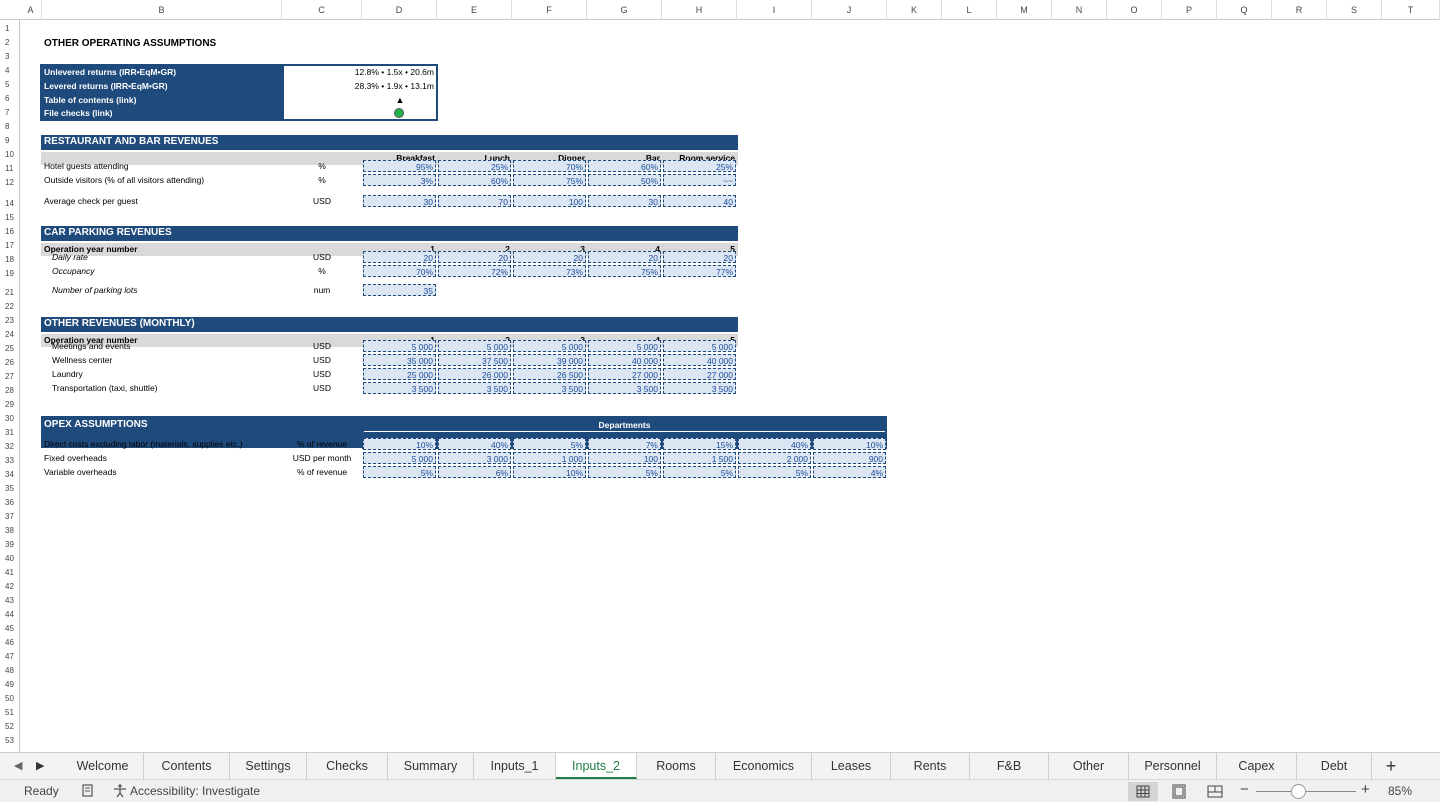  What do you see at coordinates (399, 201) in the screenshot?
I see `restaurant-input-cell: 30` at bounding box center [399, 201].